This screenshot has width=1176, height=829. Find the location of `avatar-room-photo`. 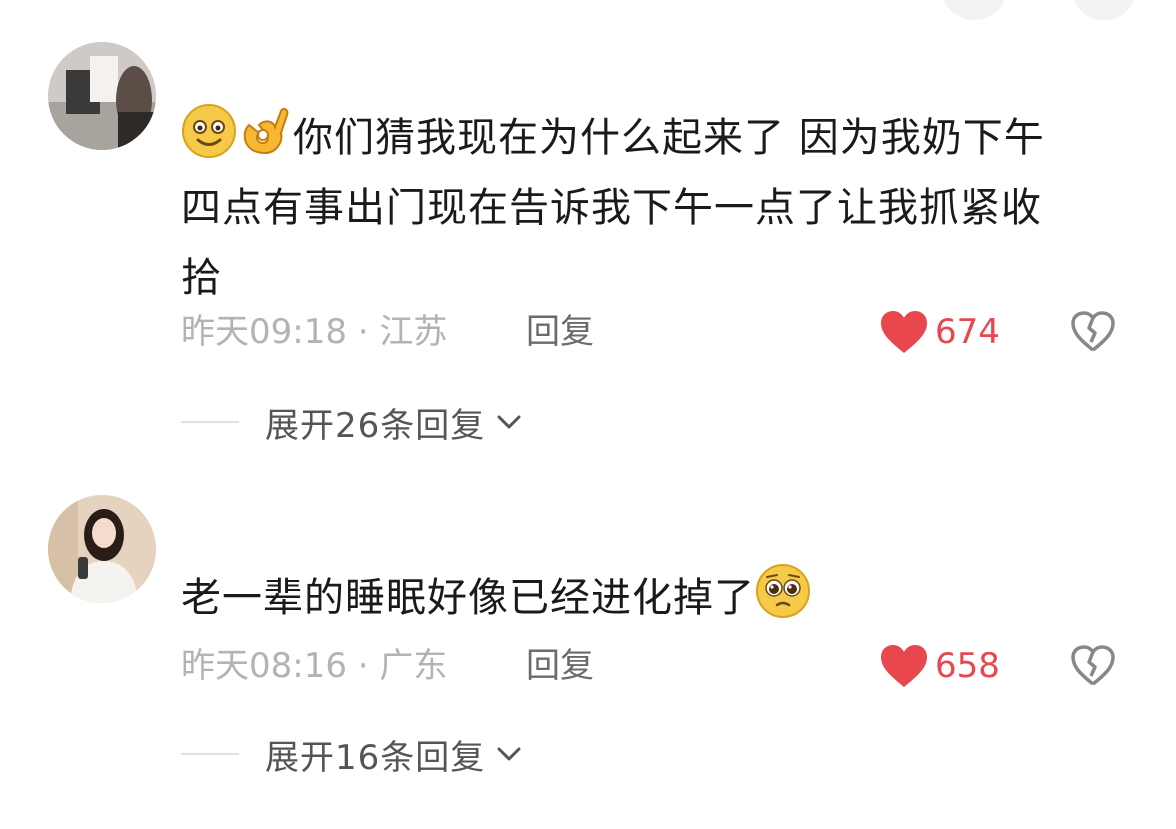

avatar-room-photo is located at coordinates (102, 96).